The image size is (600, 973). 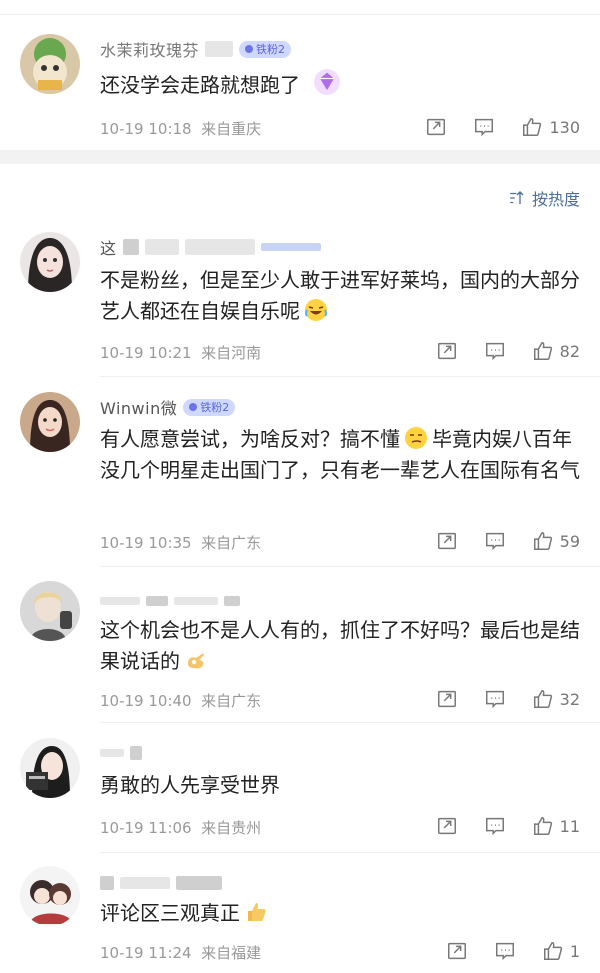 What do you see at coordinates (340, 295) in the screenshot?
I see `comment-text-body: 不是粉丝，但是至少人敢于进军好莱坞，国内的大部分艺人都还在自娱自乐呢` at bounding box center [340, 295].